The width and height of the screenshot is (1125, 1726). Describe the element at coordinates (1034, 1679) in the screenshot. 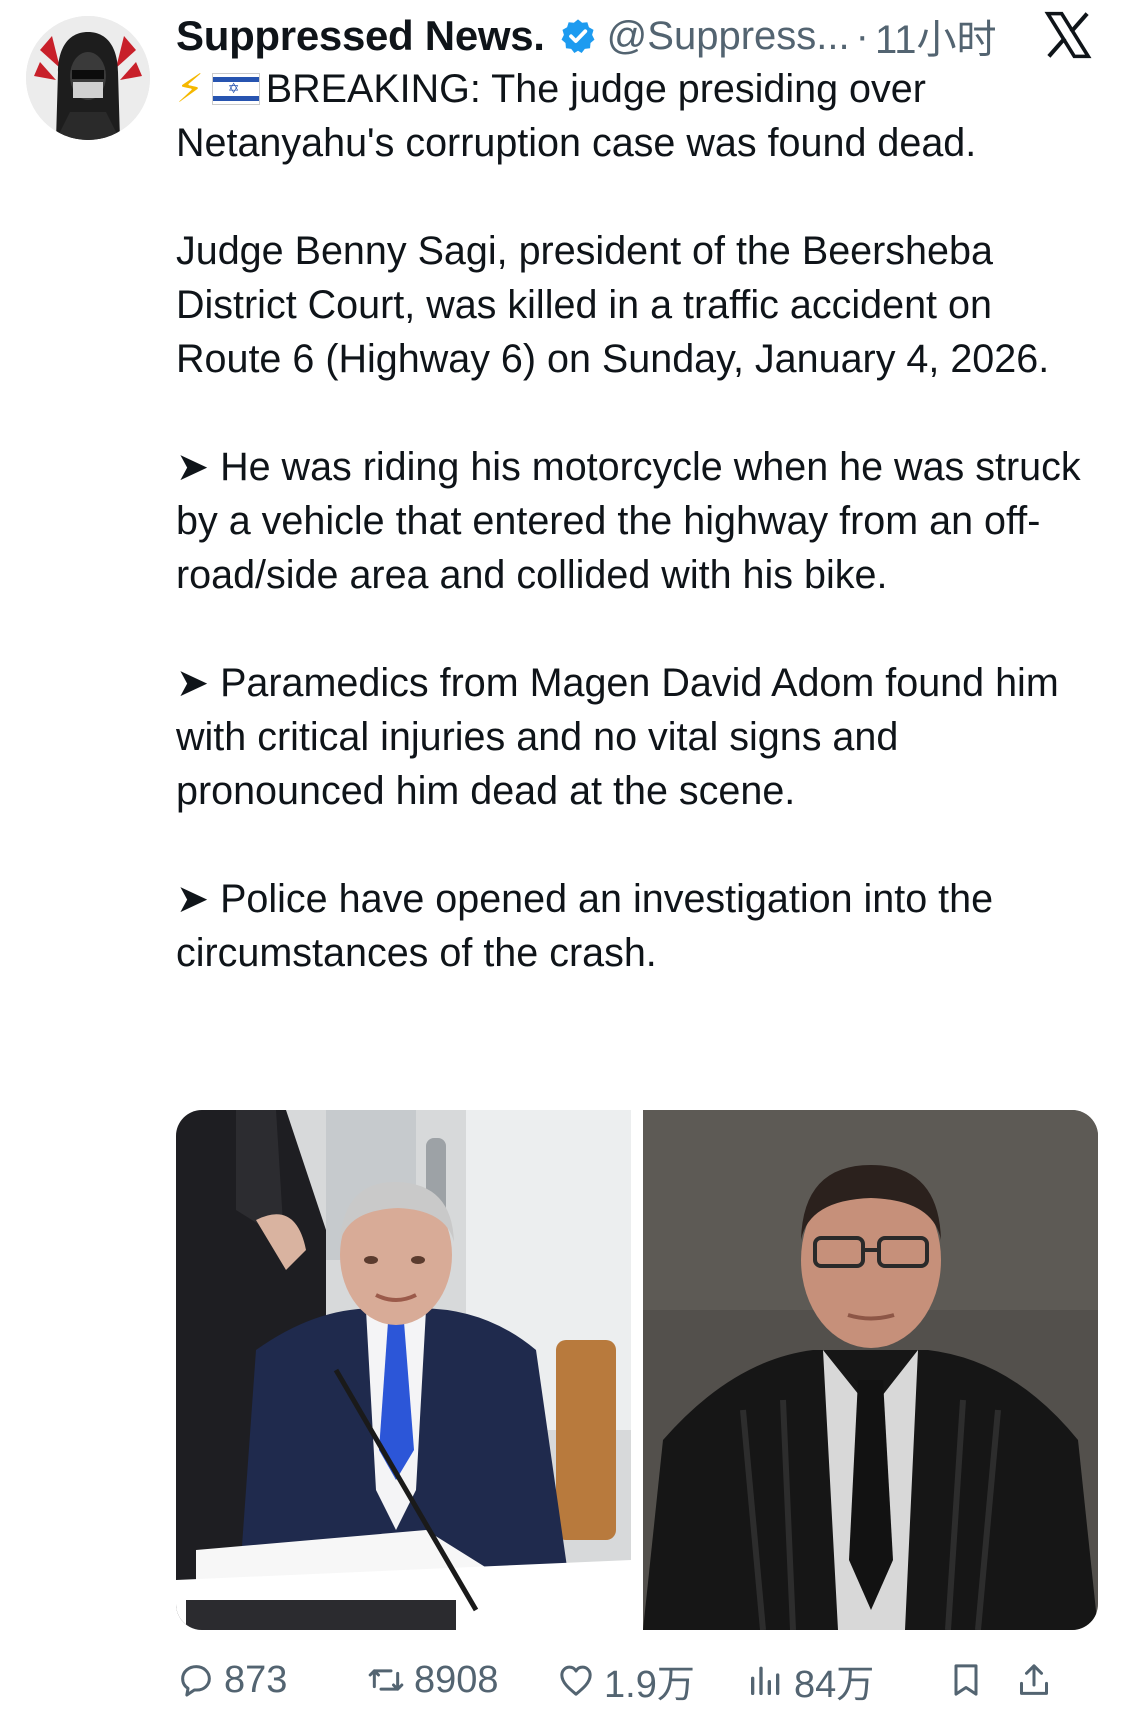

I see `share-icon` at that location.